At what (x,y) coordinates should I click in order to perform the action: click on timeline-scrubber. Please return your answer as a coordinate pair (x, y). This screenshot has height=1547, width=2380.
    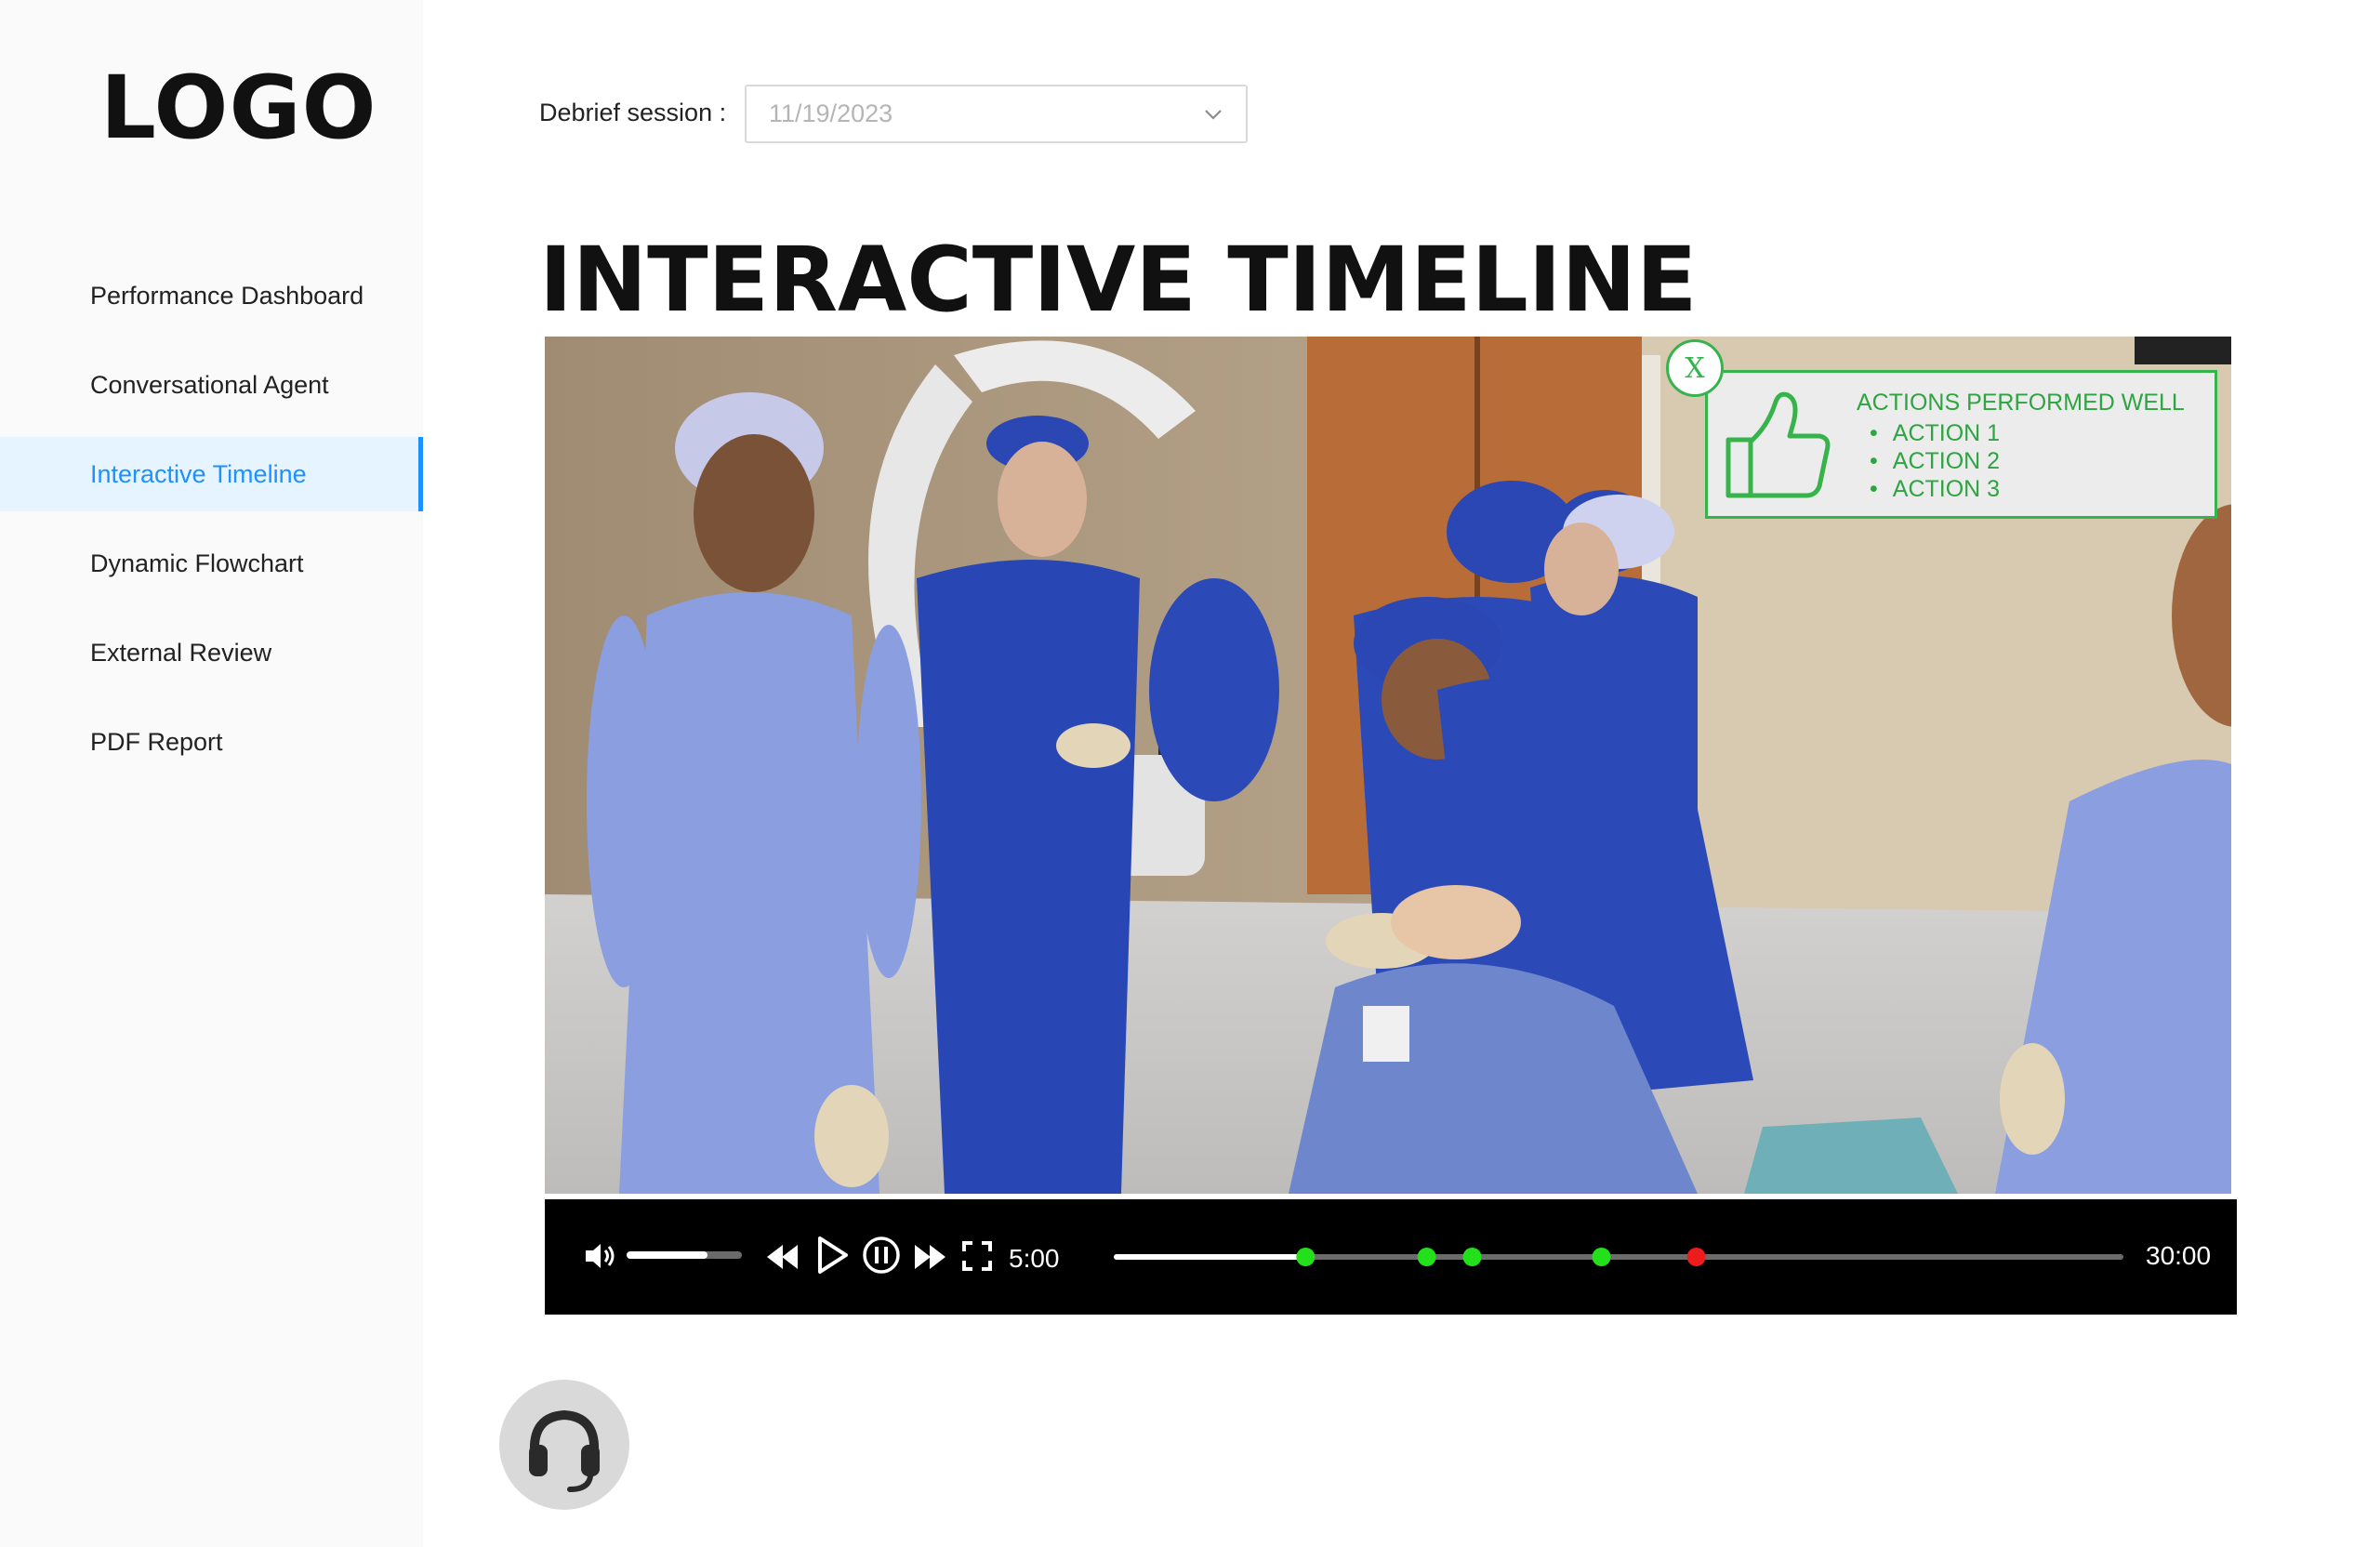
    Looking at the image, I should click on (1619, 1256).